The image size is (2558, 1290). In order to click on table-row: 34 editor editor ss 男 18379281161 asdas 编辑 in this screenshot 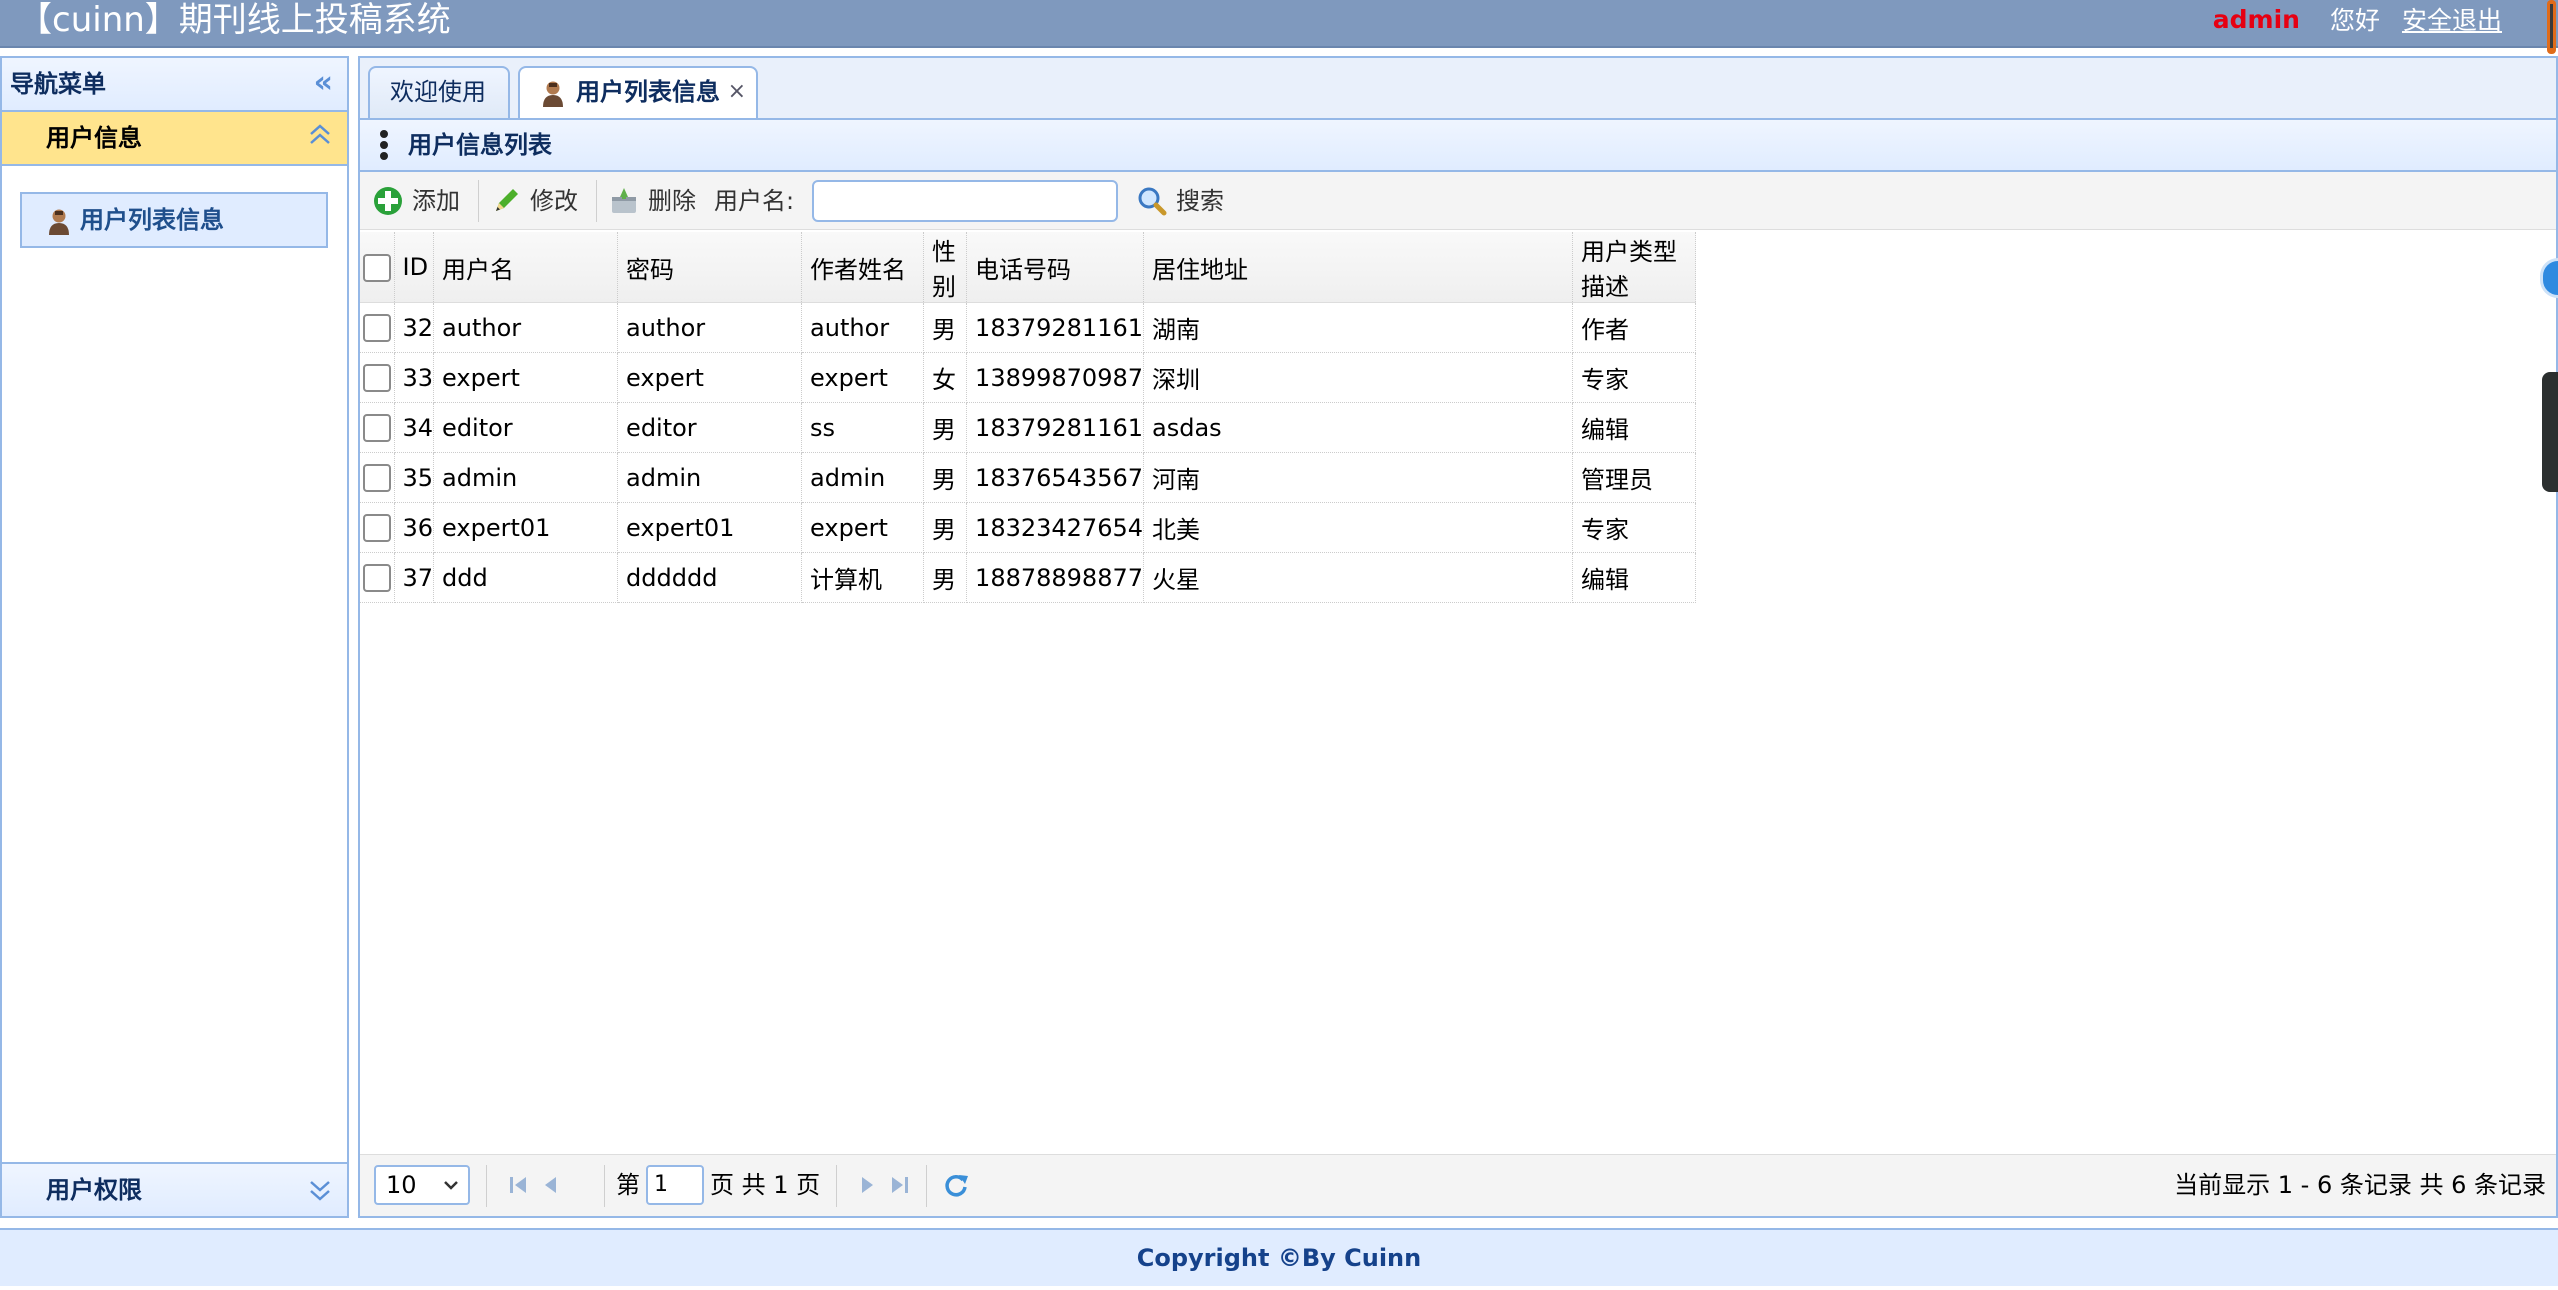, I will do `click(1028, 427)`.